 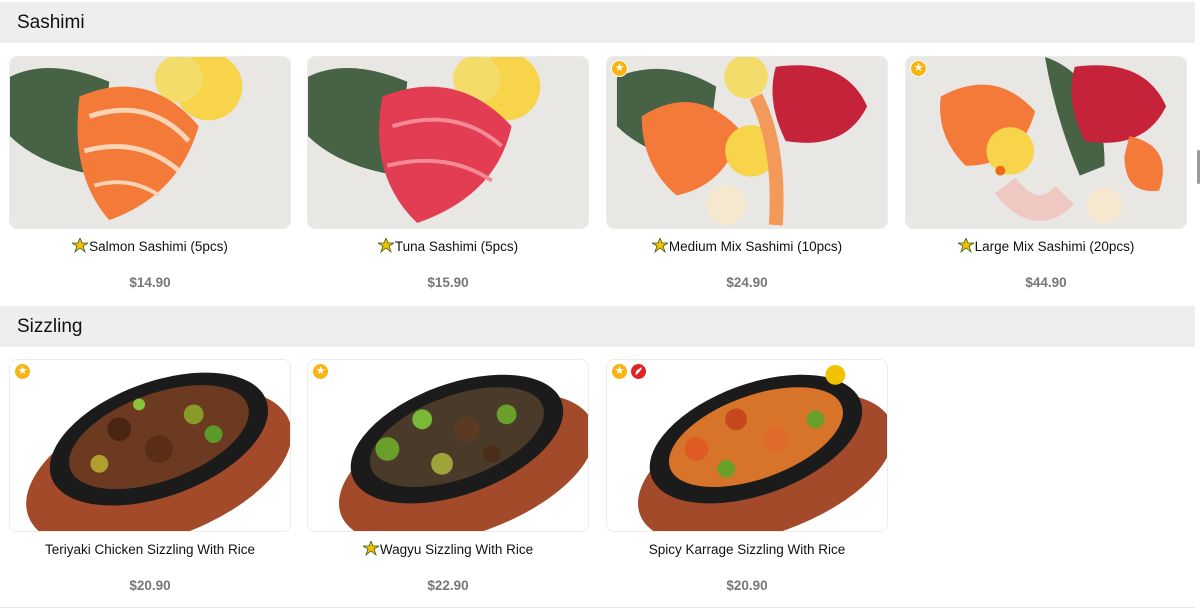 I want to click on menu-item-card: ★ Medium Mix Sashimi (10pcs) $24.90, so click(x=747, y=173).